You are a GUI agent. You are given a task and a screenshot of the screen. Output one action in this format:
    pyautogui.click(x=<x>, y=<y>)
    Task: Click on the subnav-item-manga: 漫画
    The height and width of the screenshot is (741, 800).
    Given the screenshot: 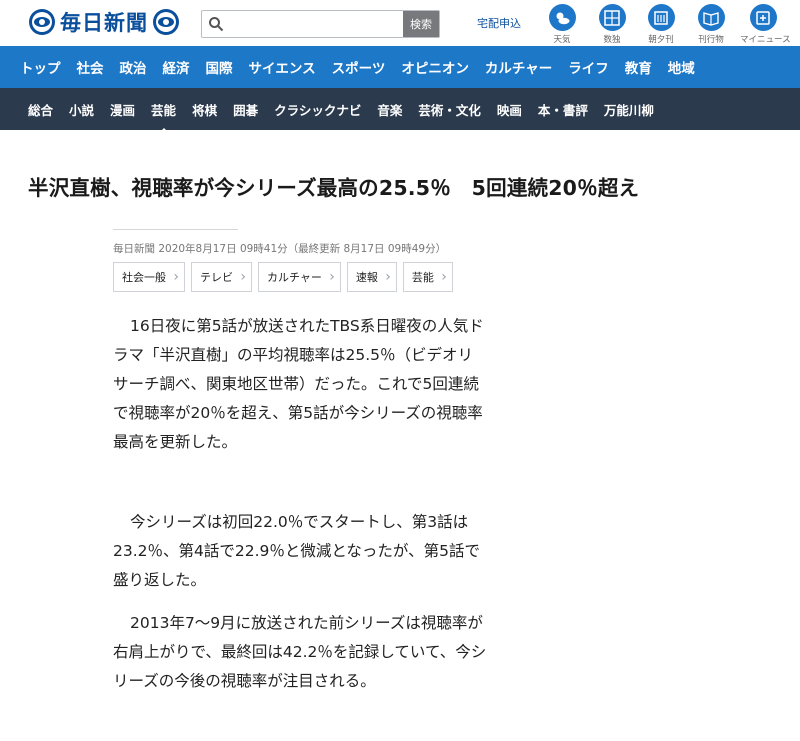 What is the action you would take?
    pyautogui.click(x=122, y=109)
    